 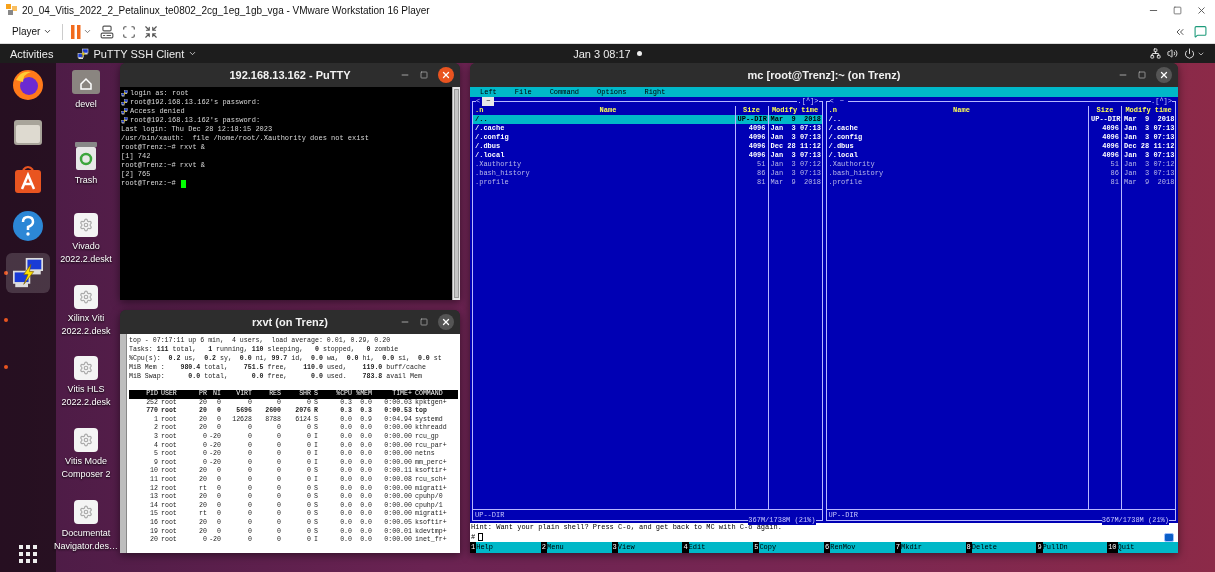 I want to click on player-menu: Player, so click(x=32, y=31).